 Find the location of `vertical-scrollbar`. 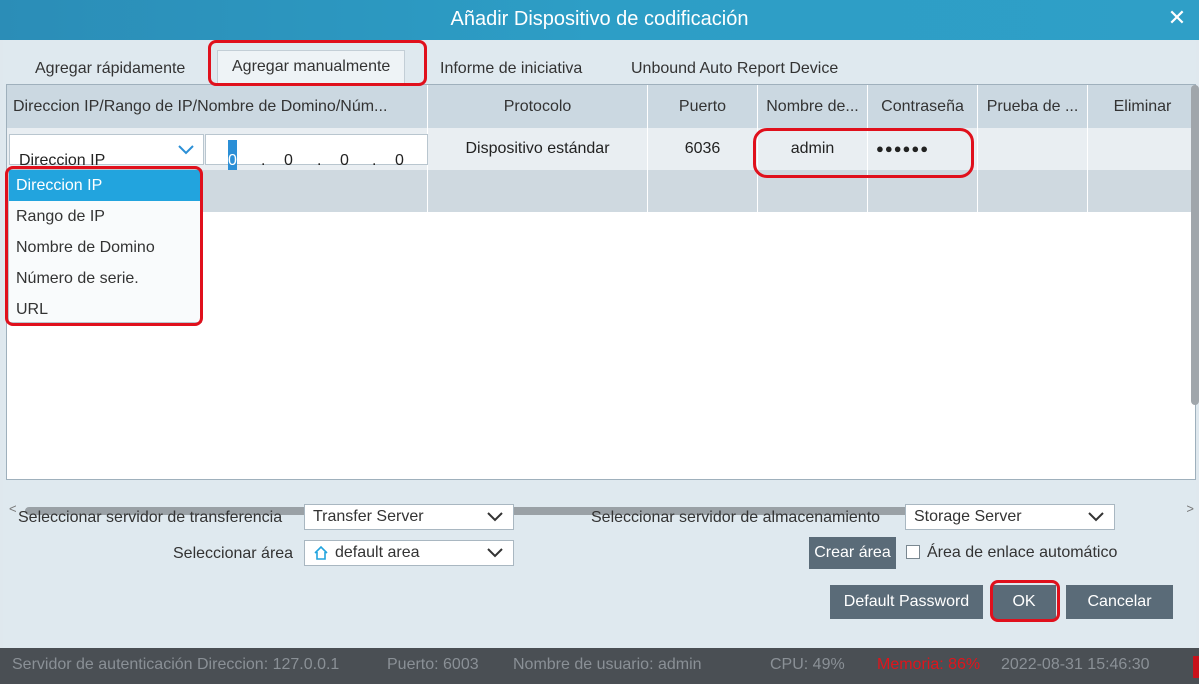

vertical-scrollbar is located at coordinates (1195, 245).